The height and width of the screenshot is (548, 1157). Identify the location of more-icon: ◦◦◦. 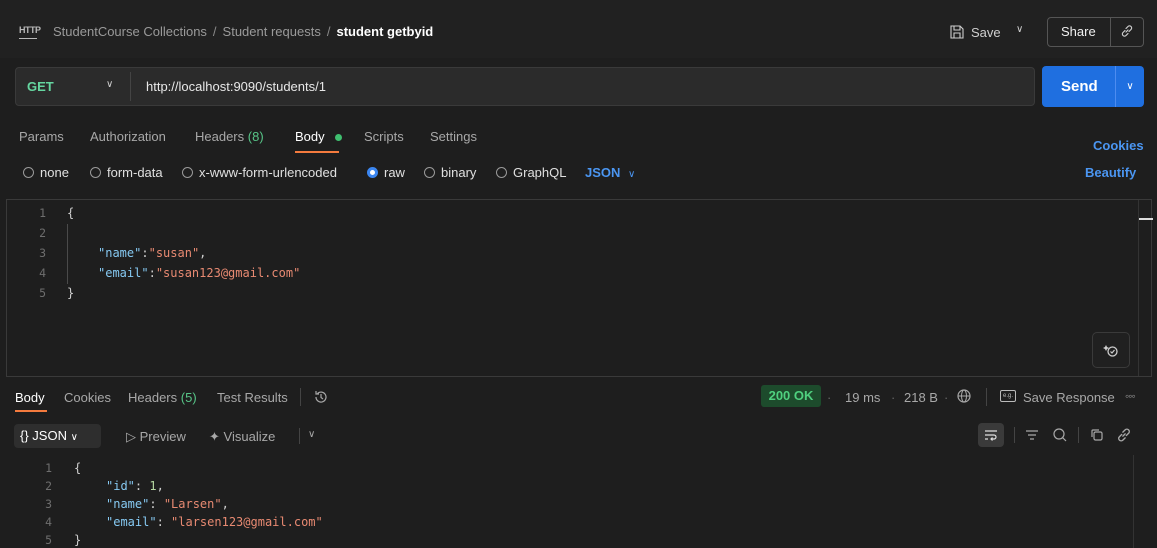
(1130, 396).